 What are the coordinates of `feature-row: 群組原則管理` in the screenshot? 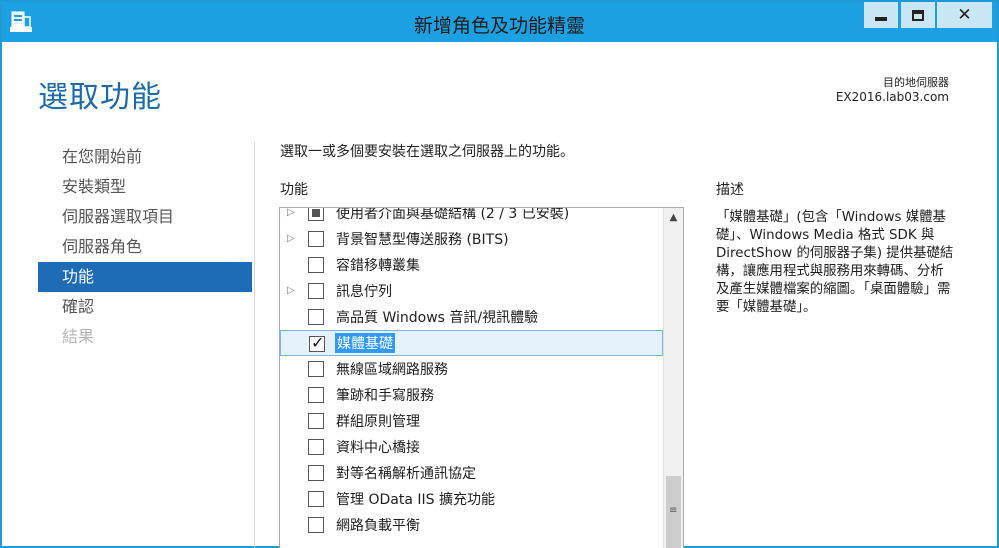 It's located at (471, 421).